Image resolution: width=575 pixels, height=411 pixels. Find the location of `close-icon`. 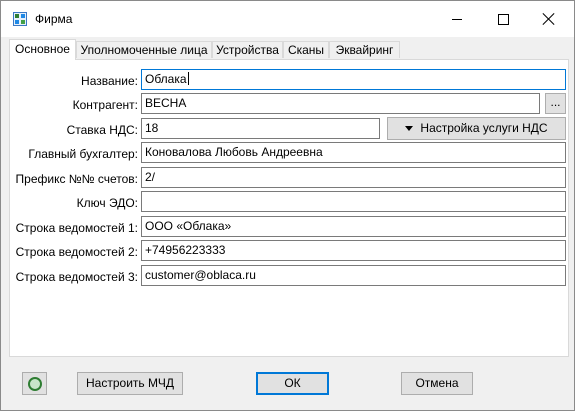

close-icon is located at coordinates (549, 19).